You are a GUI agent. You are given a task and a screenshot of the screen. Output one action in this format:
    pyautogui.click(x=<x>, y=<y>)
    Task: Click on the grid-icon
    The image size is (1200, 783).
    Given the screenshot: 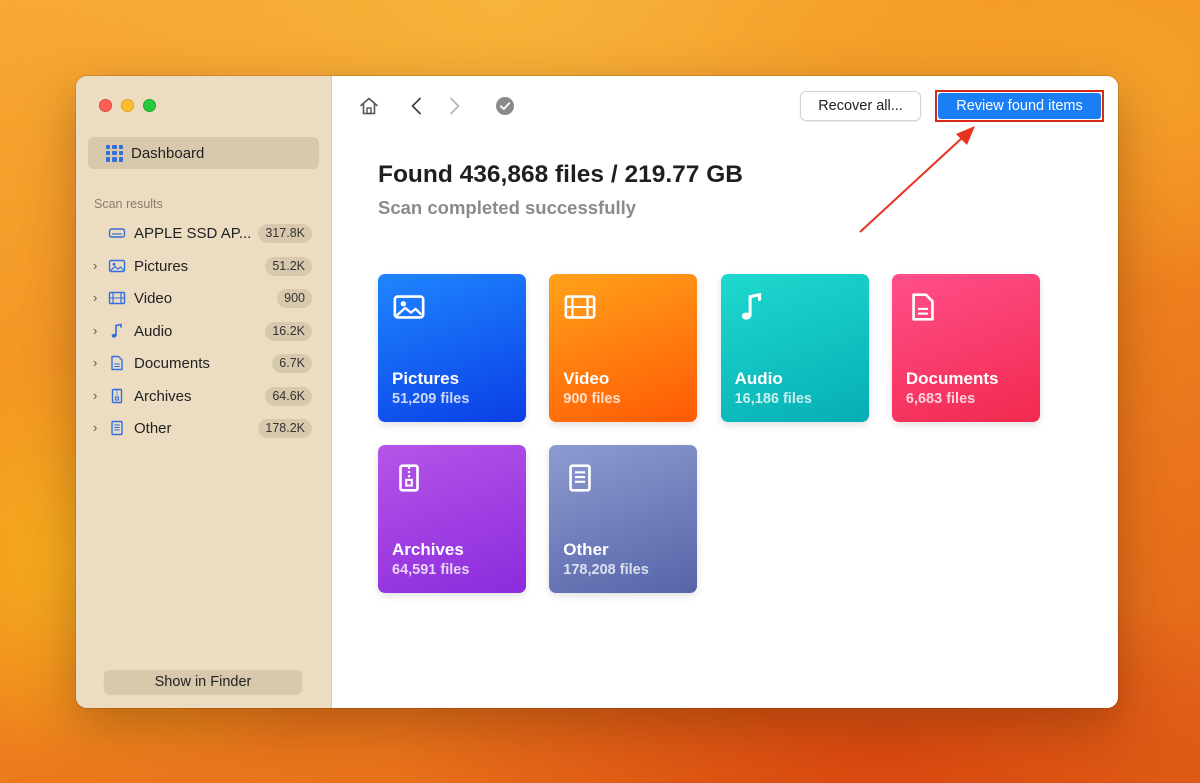 What is the action you would take?
    pyautogui.click(x=114, y=153)
    